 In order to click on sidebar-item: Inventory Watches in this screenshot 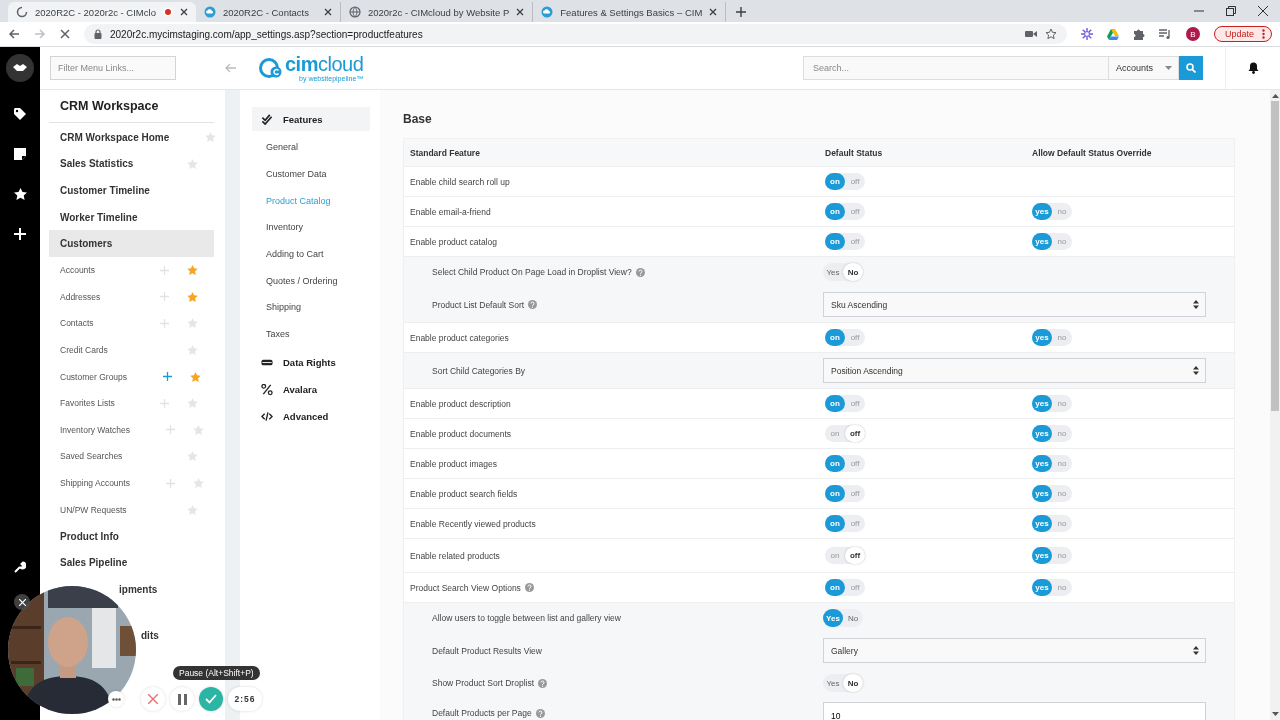, I will do `click(131, 430)`.